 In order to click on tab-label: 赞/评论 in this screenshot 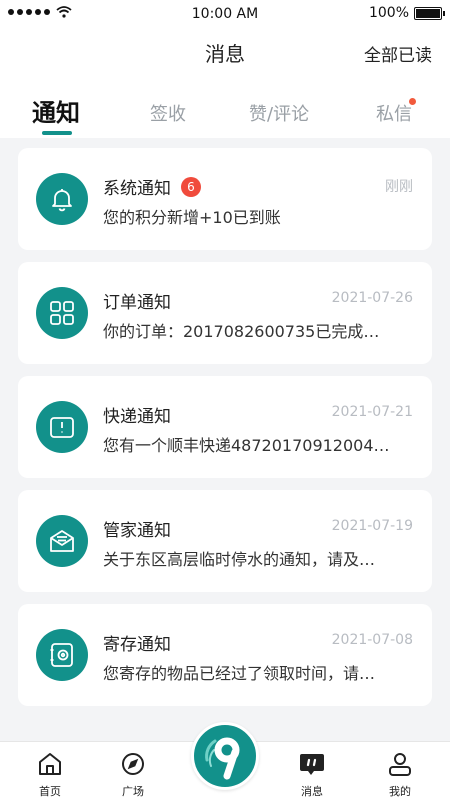, I will do `click(279, 114)`.